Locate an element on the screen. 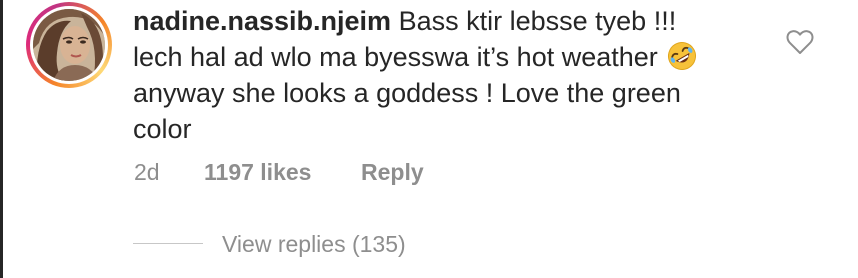  reply-button: Reply is located at coordinates (392, 172).